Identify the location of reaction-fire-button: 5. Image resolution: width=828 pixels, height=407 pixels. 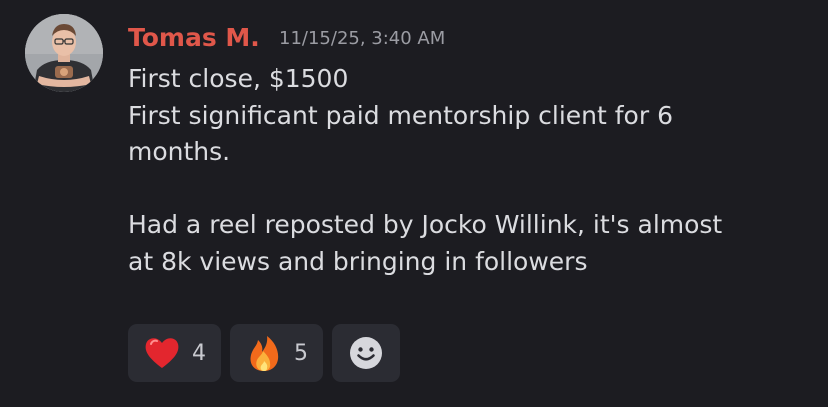
(276, 353).